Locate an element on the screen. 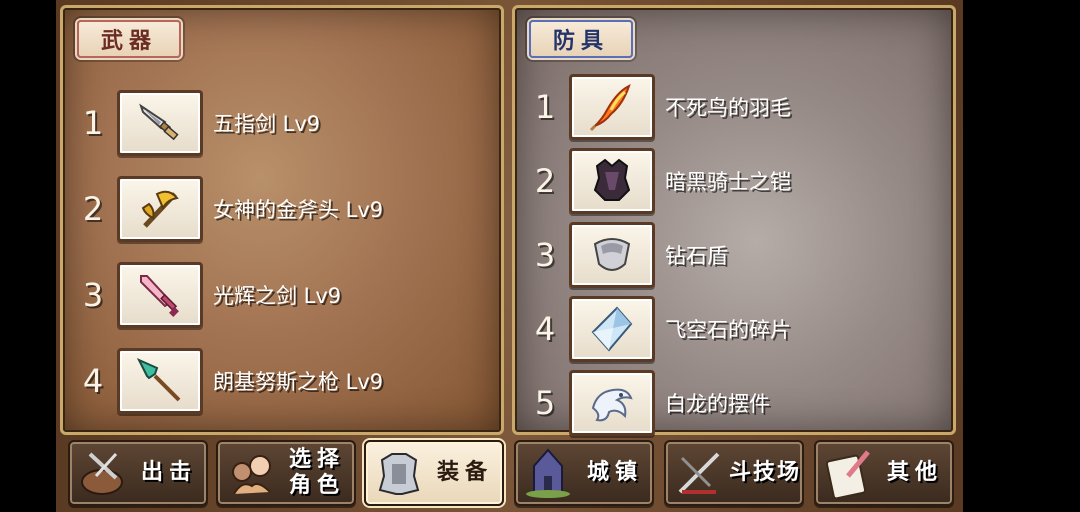 The image size is (1080, 512). other-icon is located at coordinates (847, 475).